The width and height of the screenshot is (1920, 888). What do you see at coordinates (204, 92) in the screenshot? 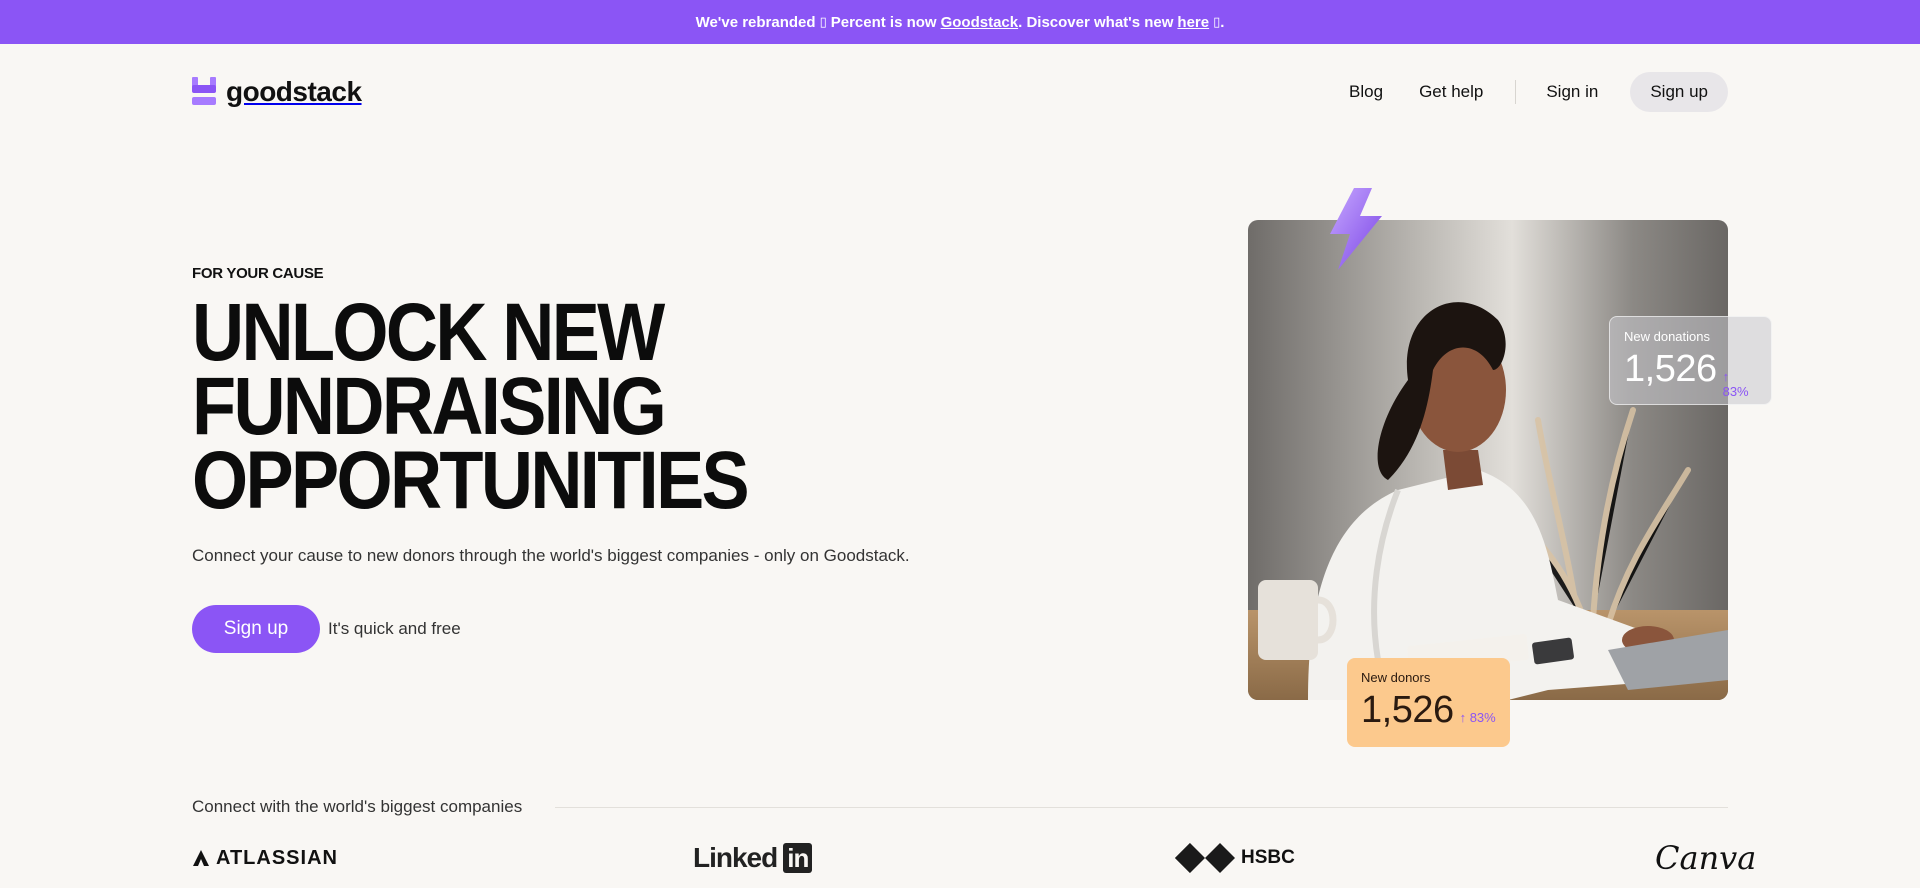
I see `goodstack-logo-icon` at bounding box center [204, 92].